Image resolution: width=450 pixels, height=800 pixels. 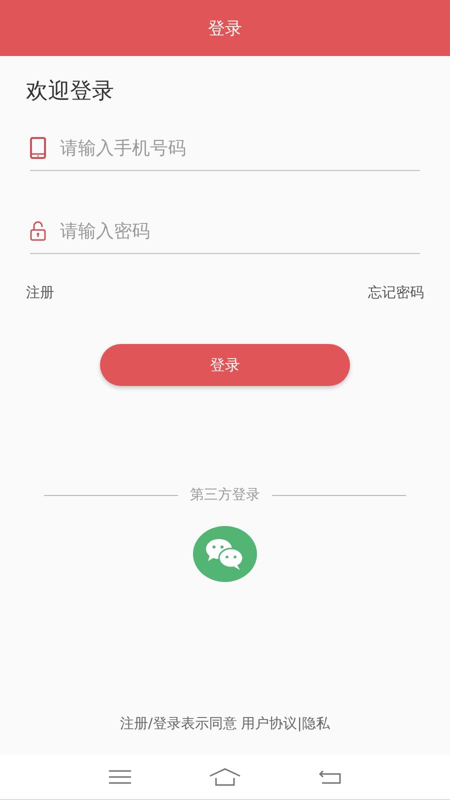 I want to click on input-field: 请输入手机号码, so click(x=240, y=148).